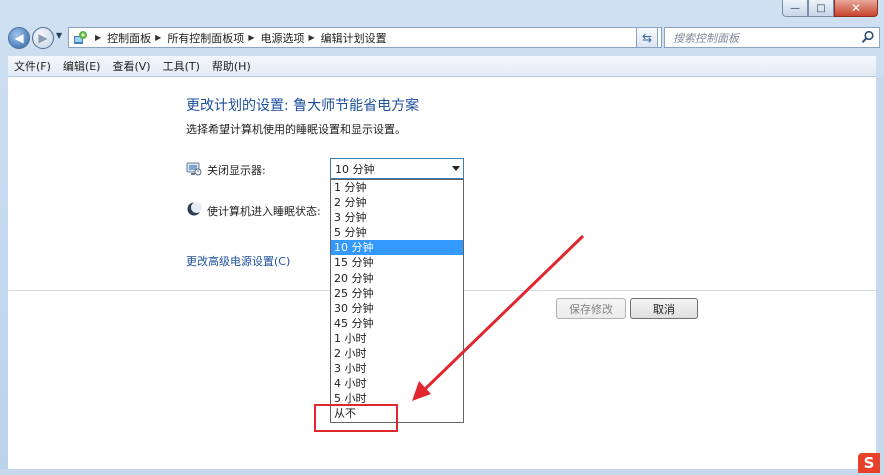  I want to click on control-panel-icon, so click(80, 38).